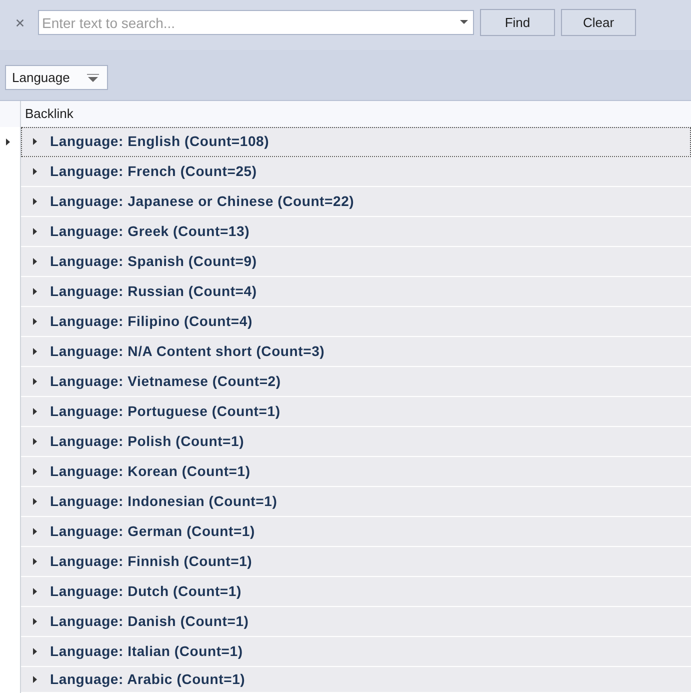  Describe the element at coordinates (356, 142) in the screenshot. I see `group-row: Language: English (Count=108)` at that location.